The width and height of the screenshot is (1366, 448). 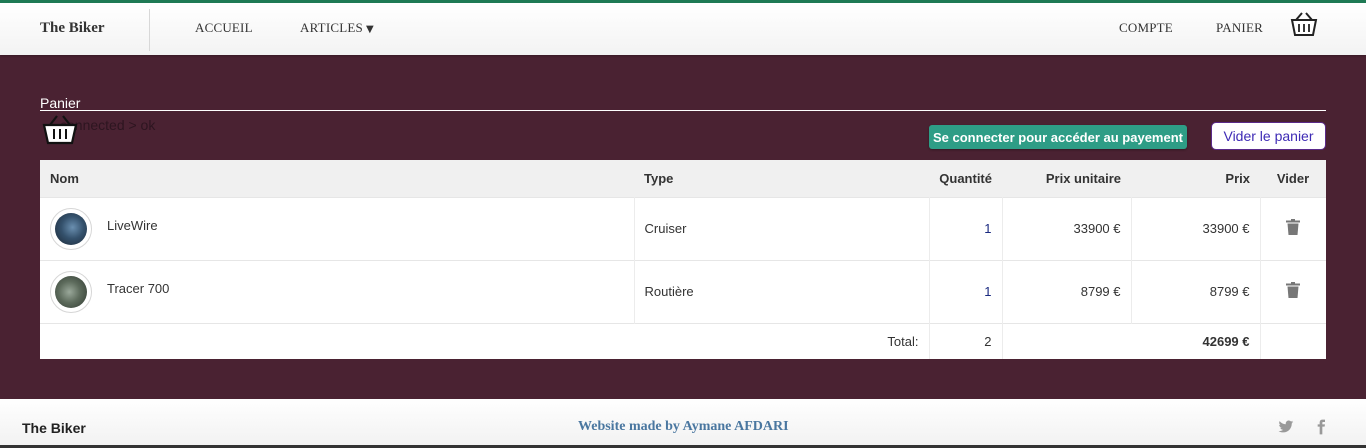 I want to click on brand-logo: The Biker, so click(x=72, y=28).